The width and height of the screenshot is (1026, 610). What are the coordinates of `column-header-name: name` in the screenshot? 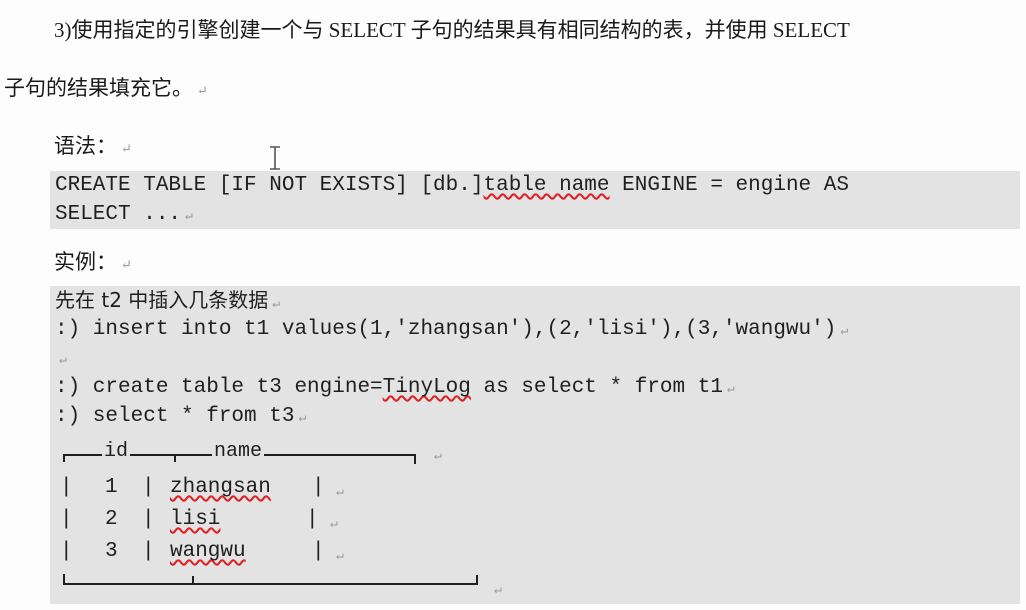 It's located at (238, 451).